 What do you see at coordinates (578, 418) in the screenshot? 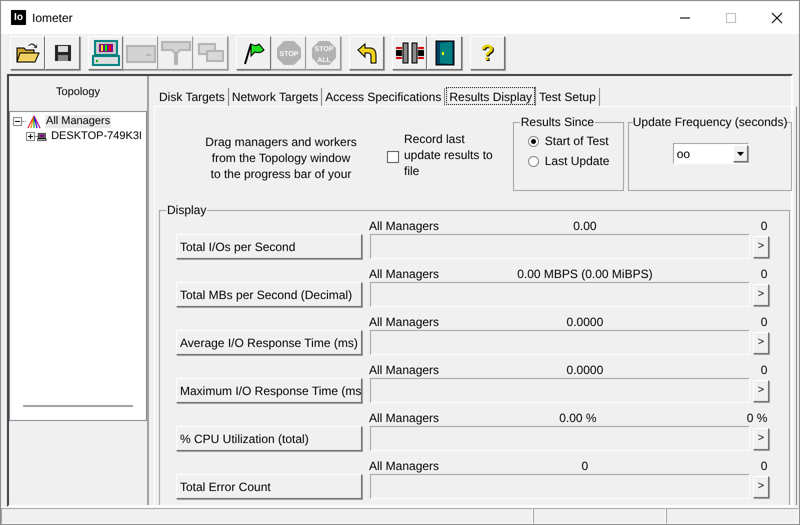
I see `value-label: 0.00 %` at bounding box center [578, 418].